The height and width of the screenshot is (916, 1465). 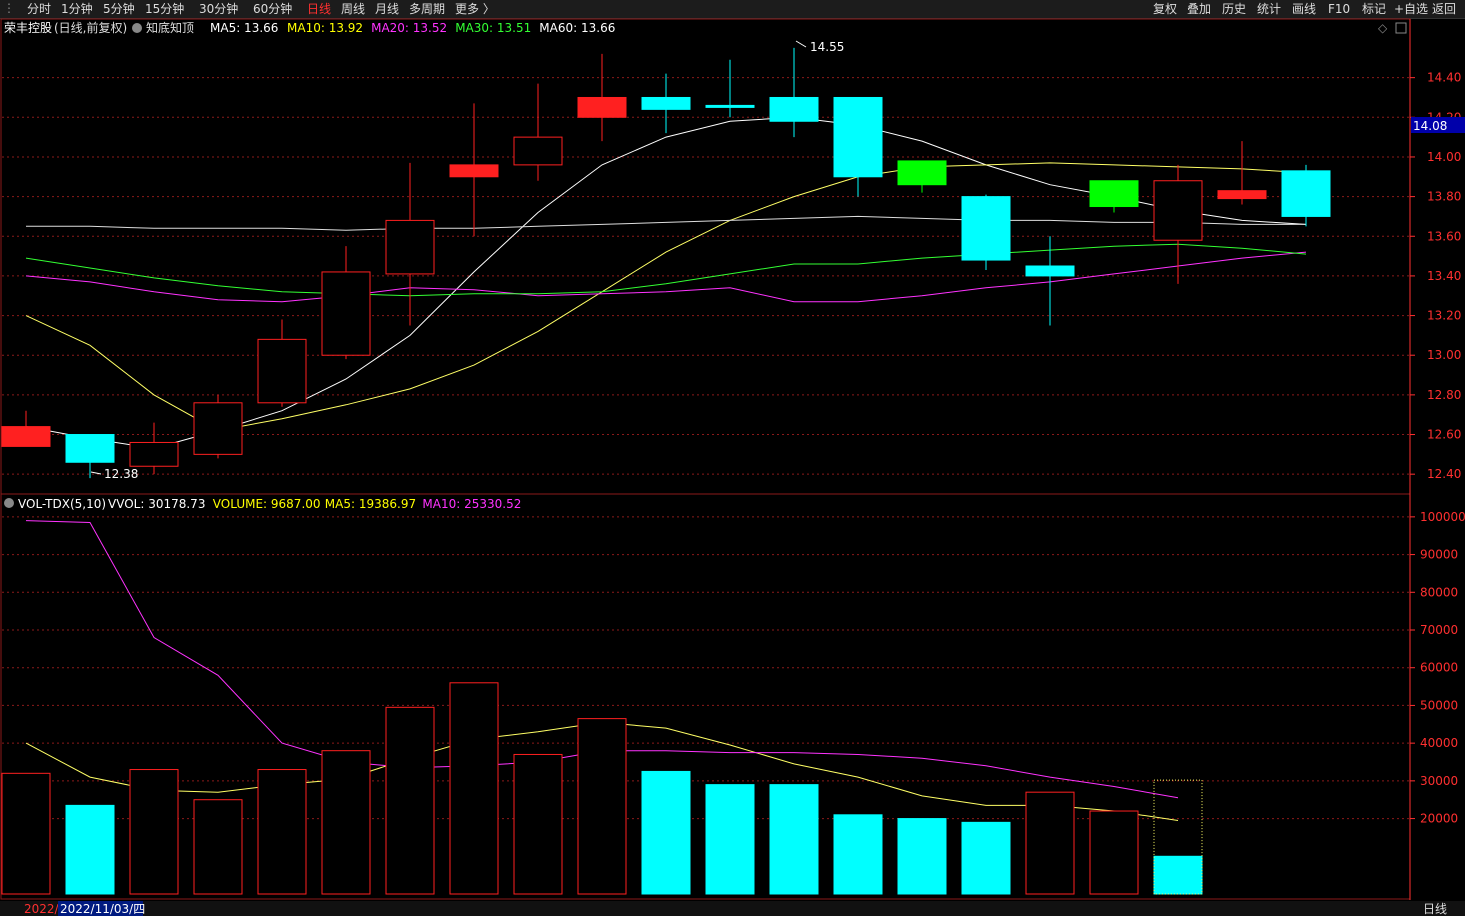 What do you see at coordinates (1444, 78) in the screenshot?
I see `price-tick-label: 14.40` at bounding box center [1444, 78].